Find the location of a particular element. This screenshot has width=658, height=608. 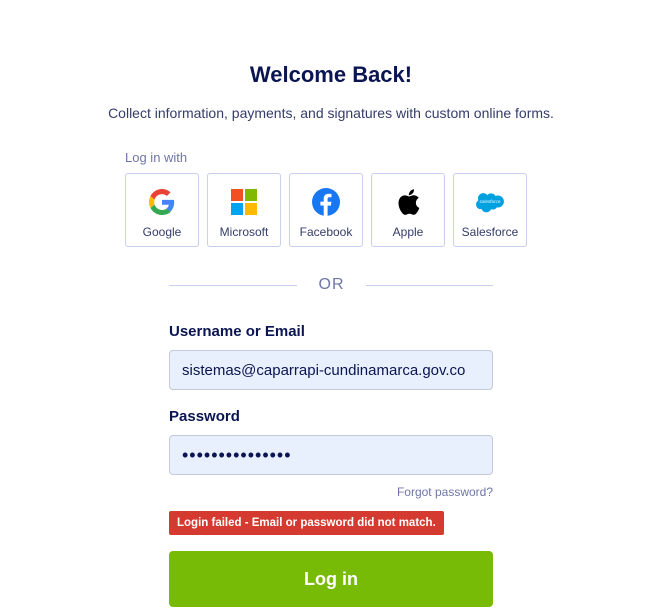

apple-label: Apple is located at coordinates (408, 232).